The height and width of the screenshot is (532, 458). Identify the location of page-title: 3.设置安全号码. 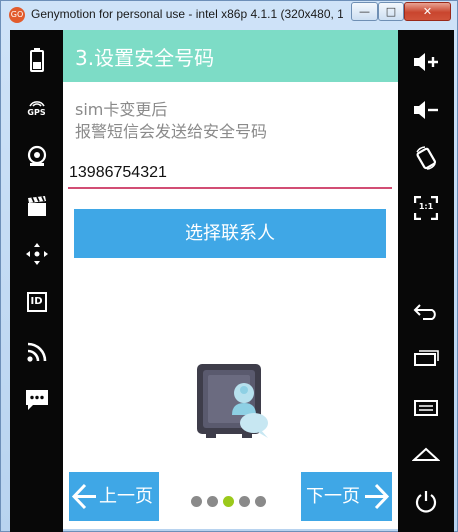
(145, 58).